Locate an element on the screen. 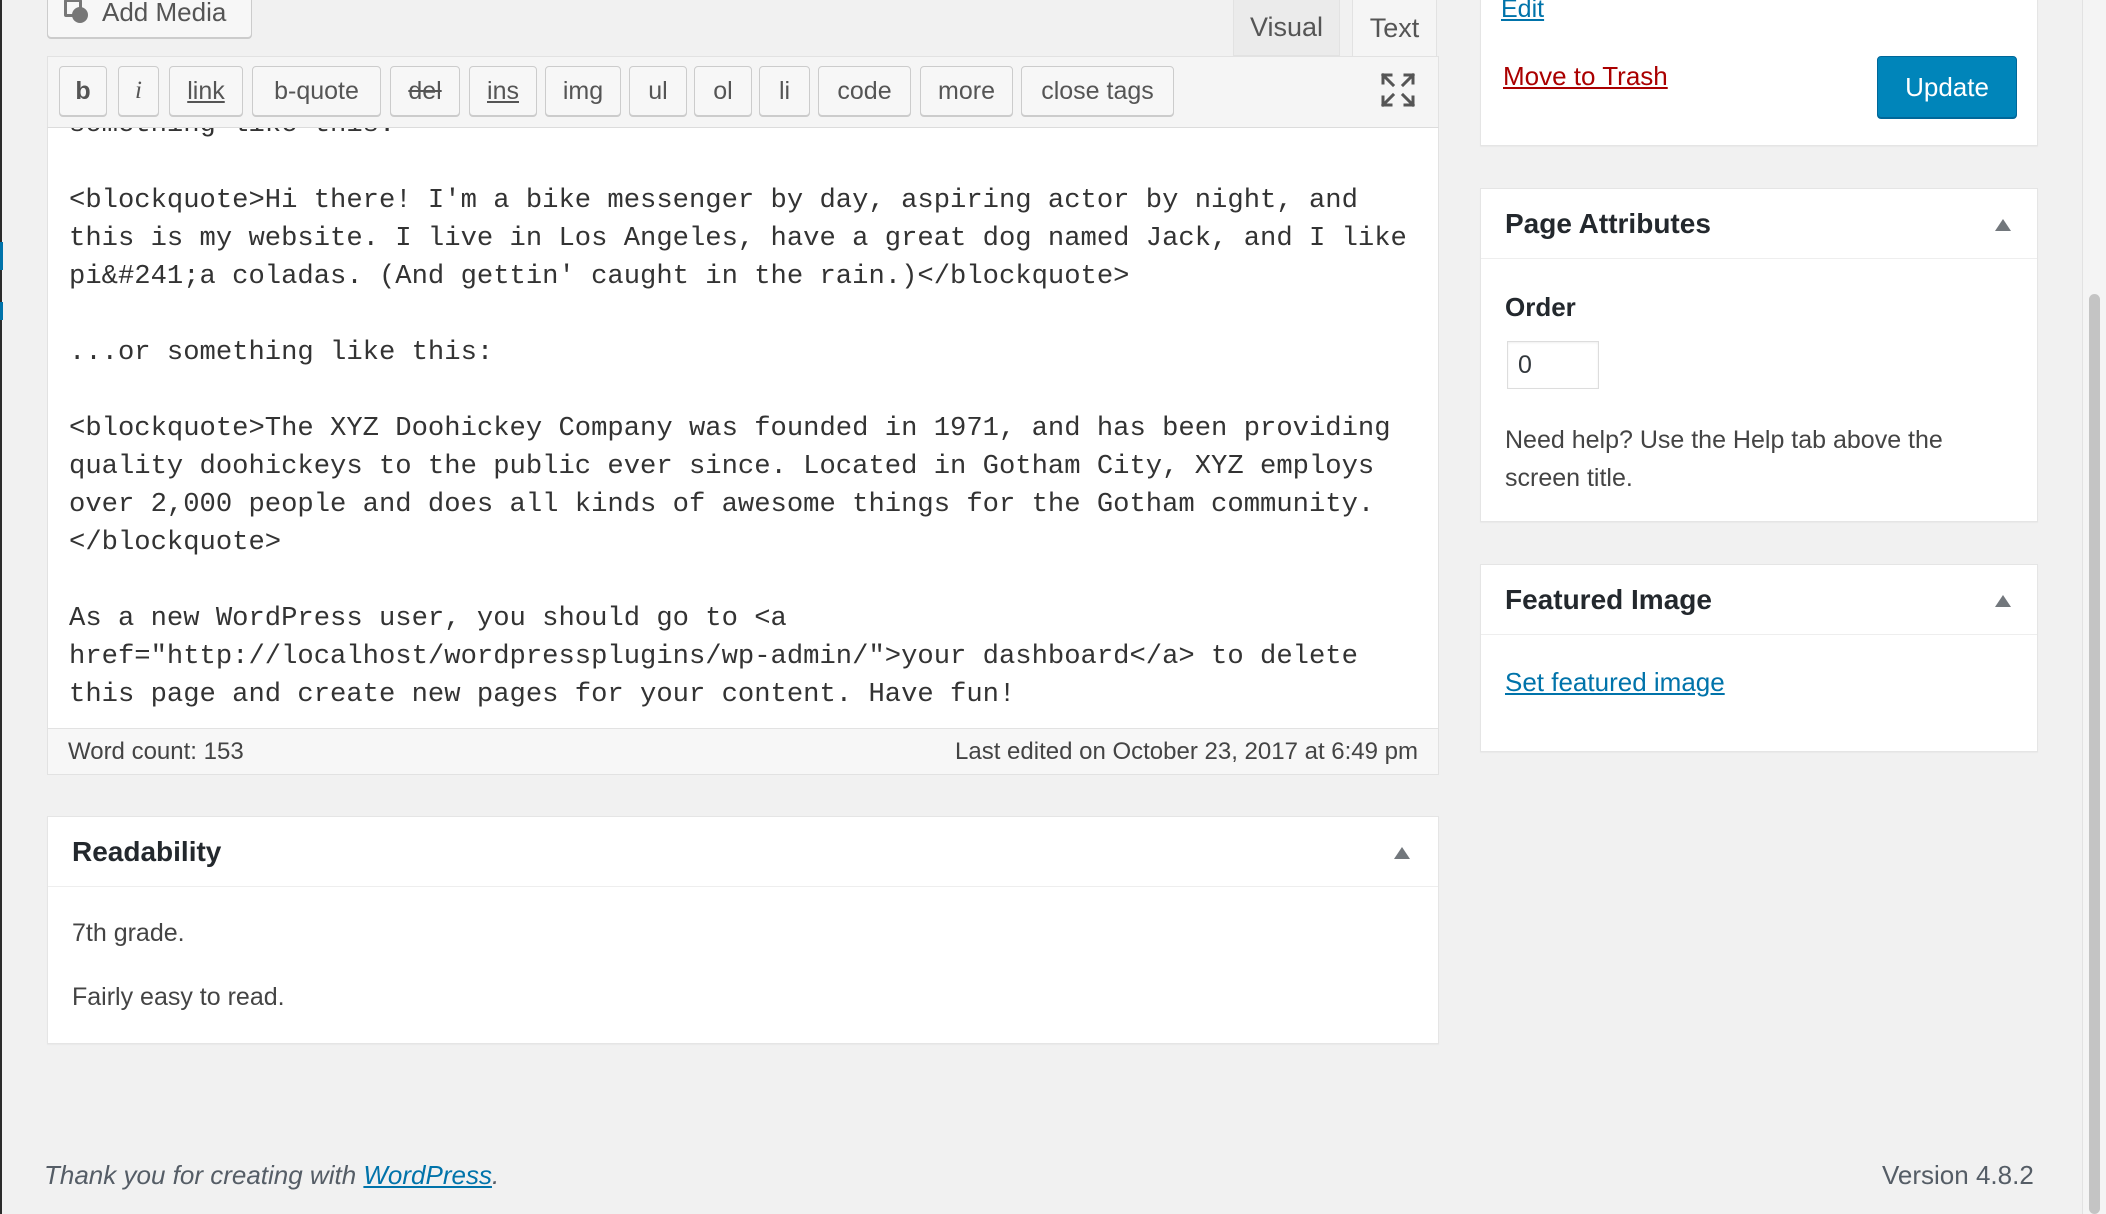  link-button: link is located at coordinates (206, 91).